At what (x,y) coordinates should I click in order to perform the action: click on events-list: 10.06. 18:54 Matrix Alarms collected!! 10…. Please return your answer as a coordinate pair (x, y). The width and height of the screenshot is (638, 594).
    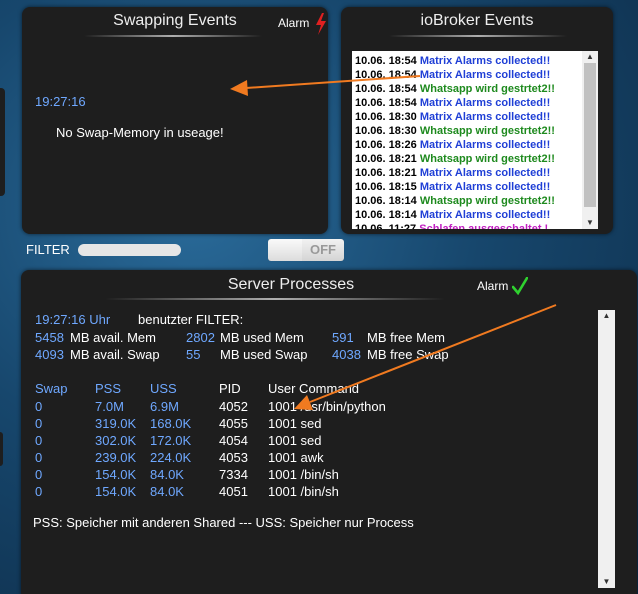
    Looking at the image, I should click on (475, 140).